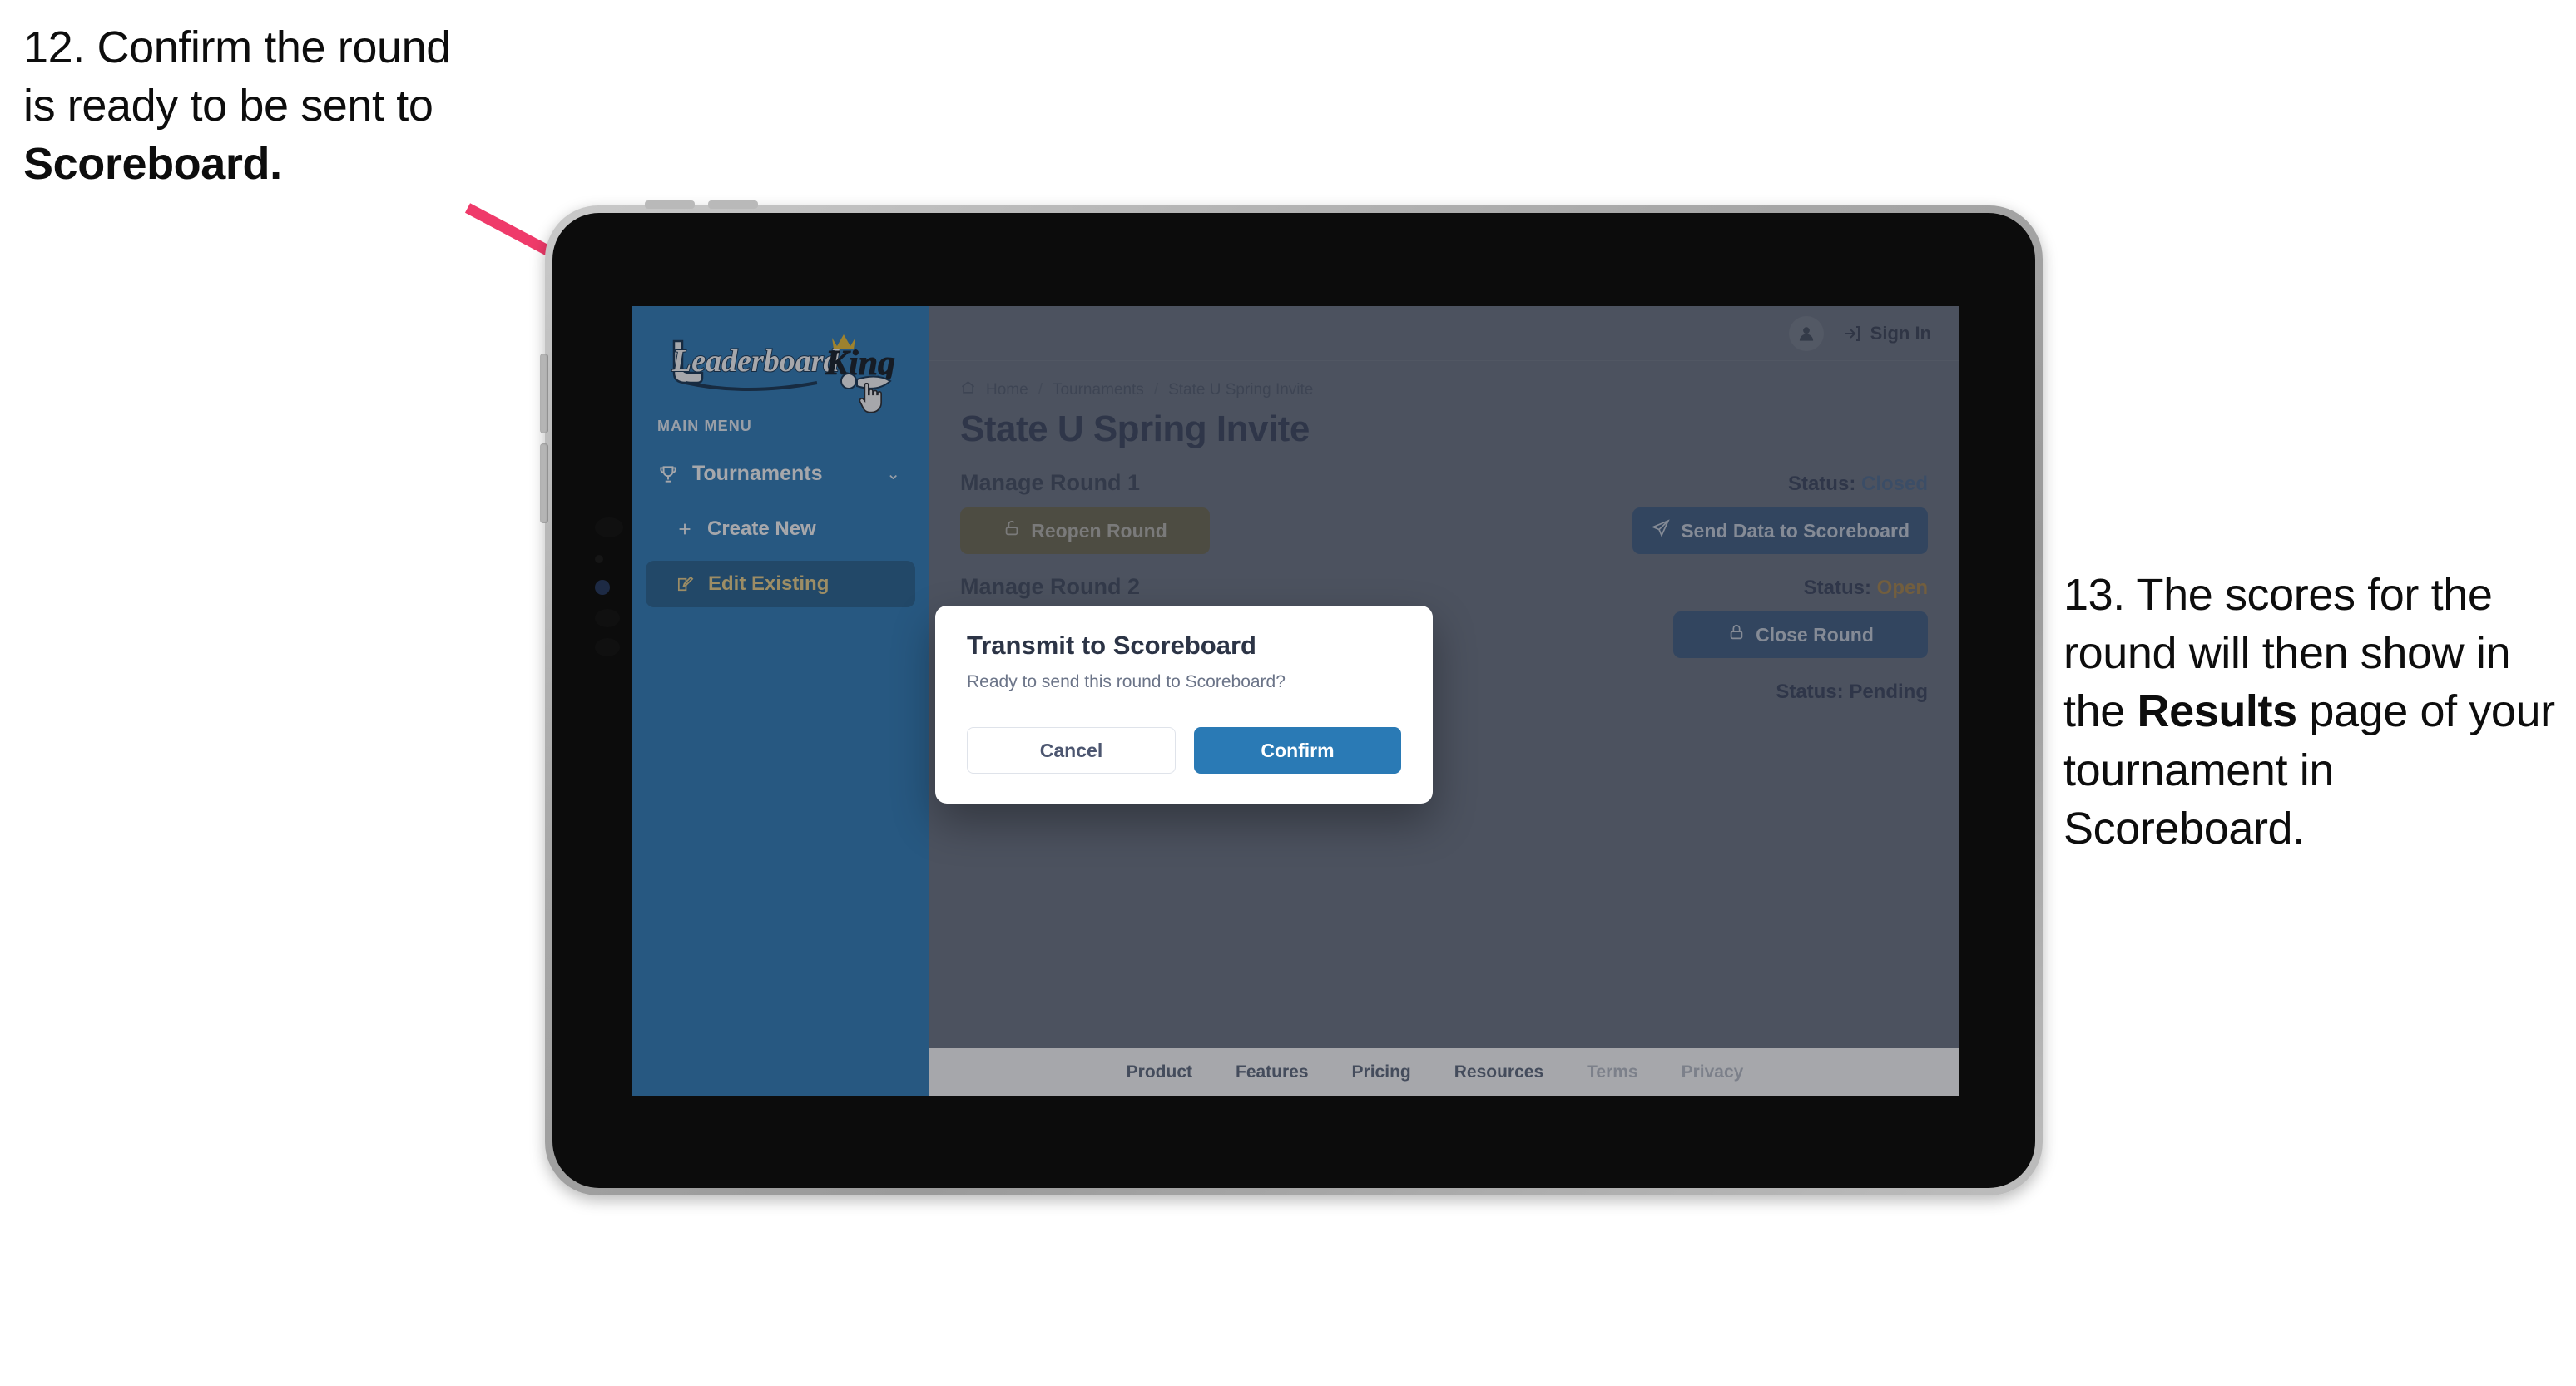 Image resolution: width=2576 pixels, height=1386 pixels. I want to click on callout-step-12-line1: 12. Confirm the round, so click(237, 47).